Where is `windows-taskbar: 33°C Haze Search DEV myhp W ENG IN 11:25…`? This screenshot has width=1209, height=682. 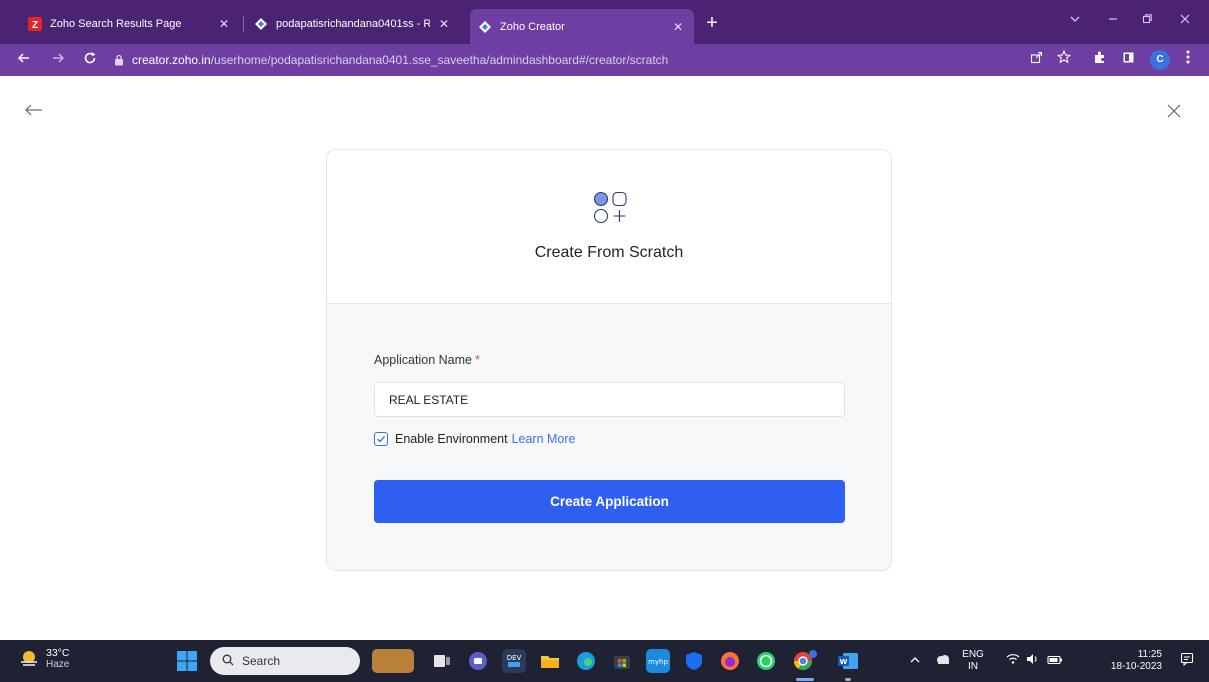 windows-taskbar: 33°C Haze Search DEV myhp W ENG IN 11:25… is located at coordinates (604, 661).